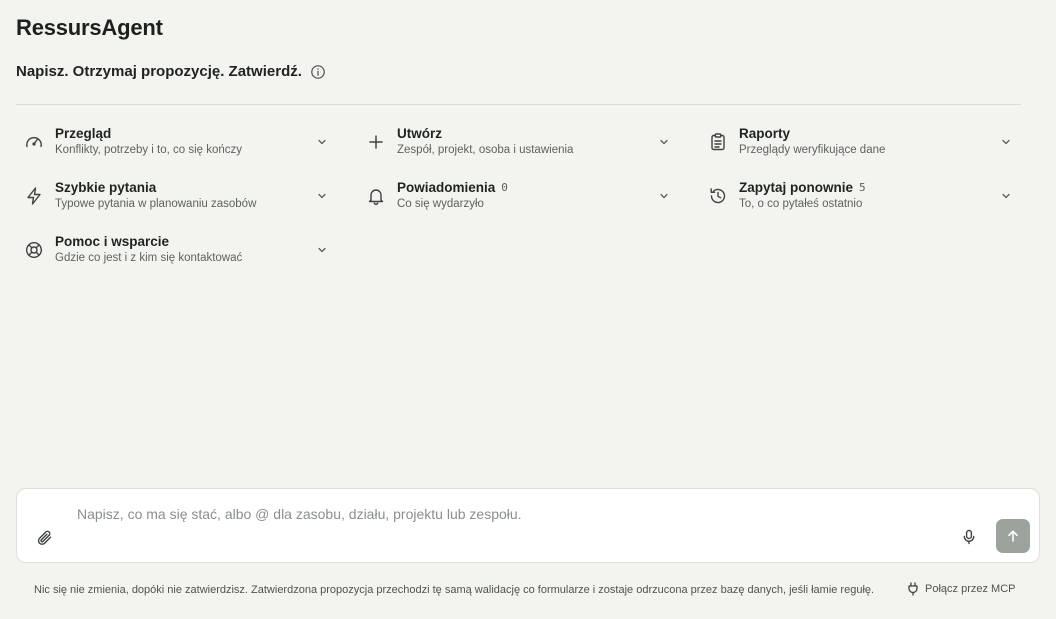 The height and width of the screenshot is (619, 1056). I want to click on tagline: Napisz. Otrzymaj propozycję. Zatwierdź., so click(159, 71).